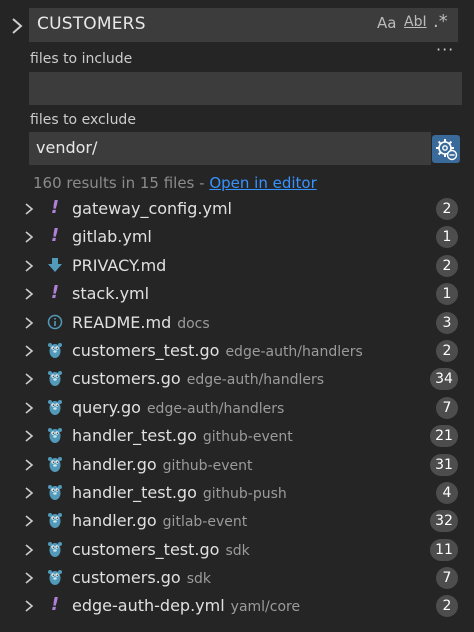  Describe the element at coordinates (243, 25) in the screenshot. I see `search-input: CUSTOMERS Aa AbI .*` at that location.